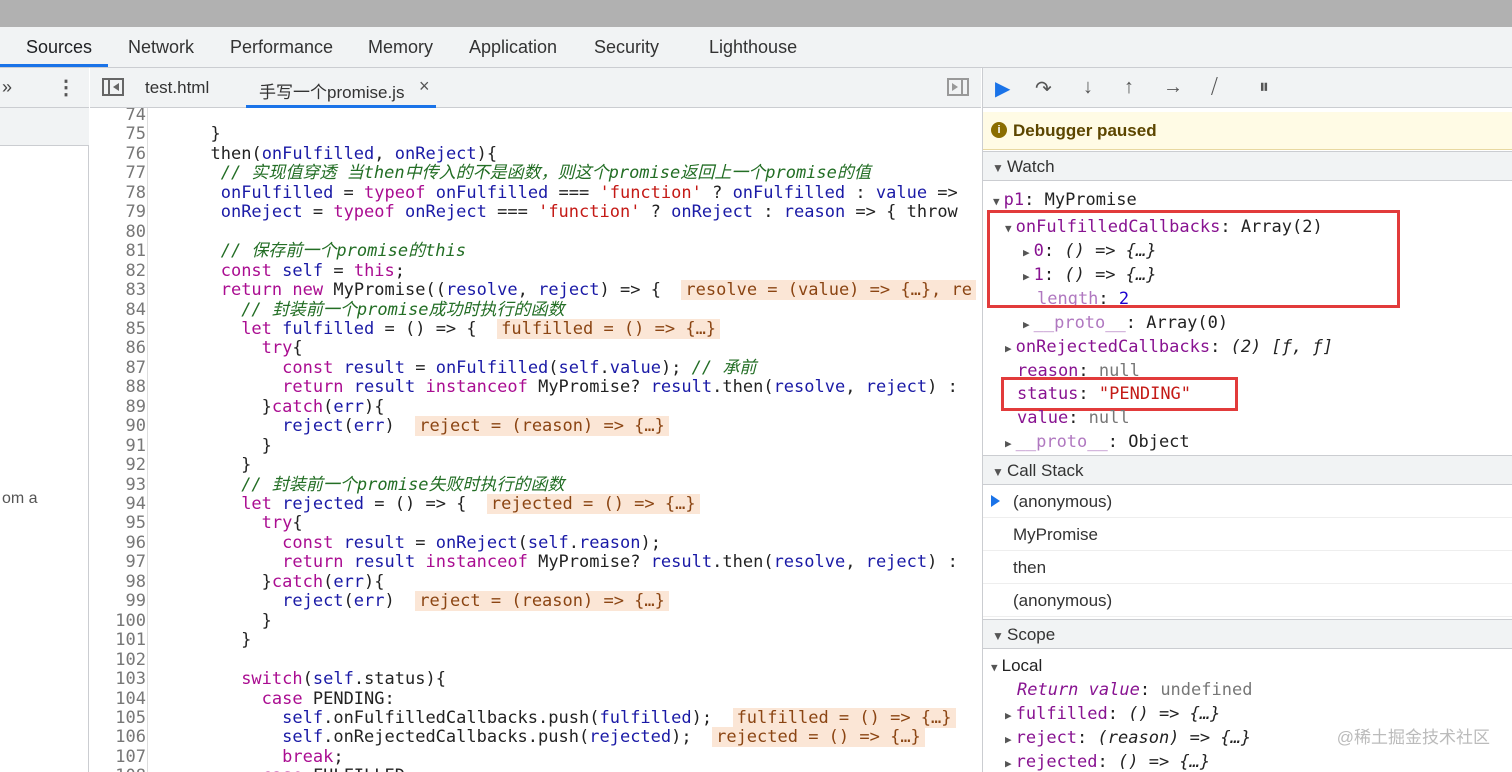 The image size is (1512, 772). What do you see at coordinates (535, 699) in the screenshot?
I see `code-line: 104 case PENDING:` at bounding box center [535, 699].